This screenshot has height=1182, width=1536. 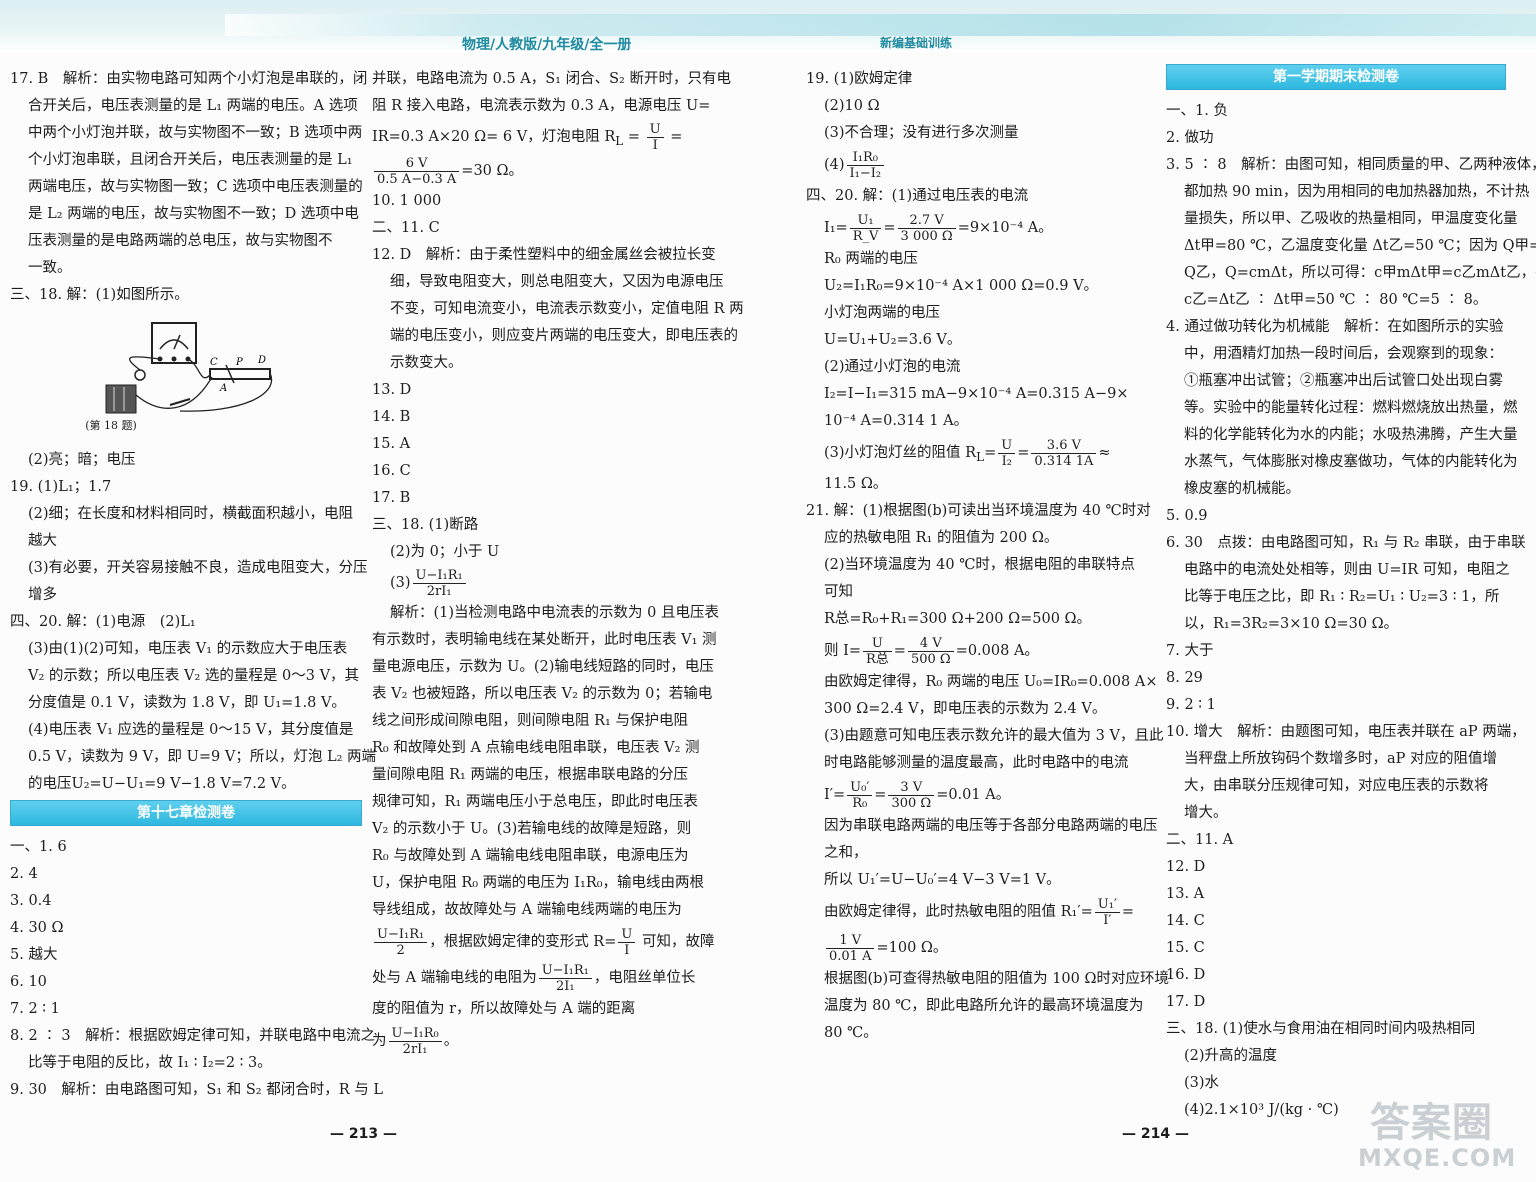 What do you see at coordinates (859, 79) in the screenshot?
I see `text-line: 19. (1)欧姆定律` at bounding box center [859, 79].